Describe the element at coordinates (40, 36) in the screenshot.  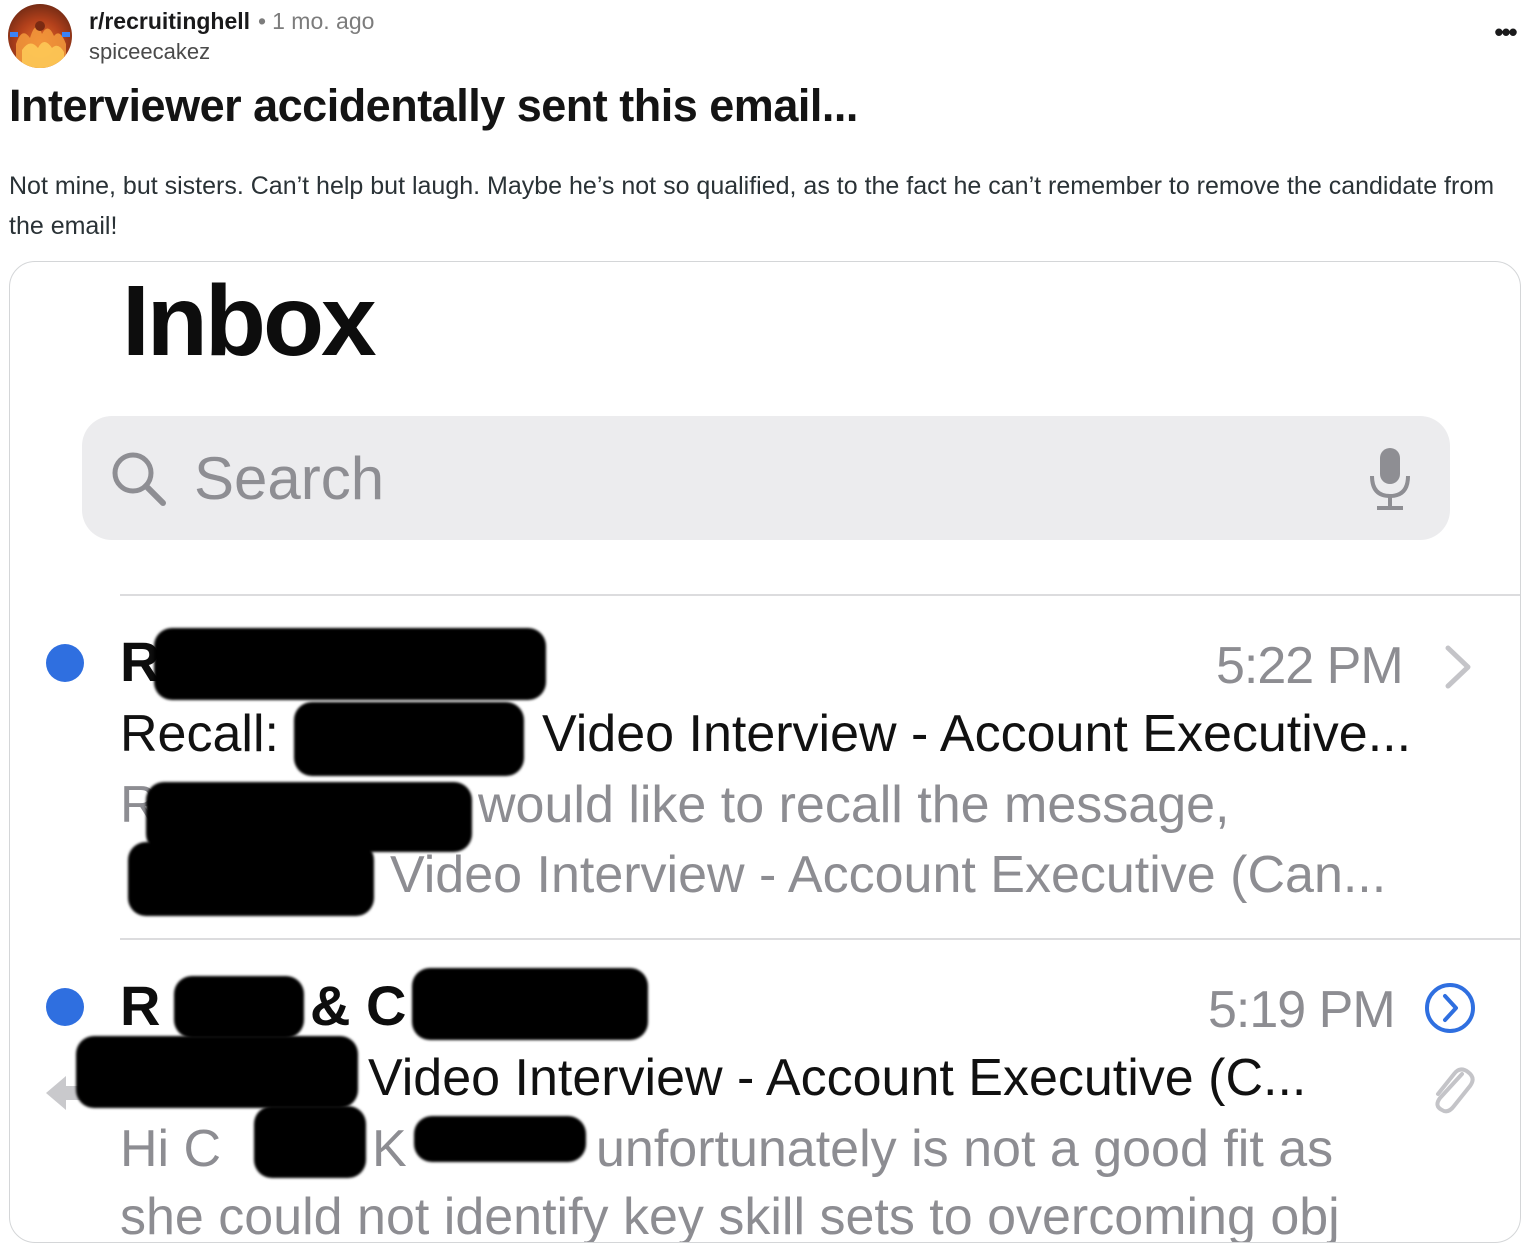
I see `subreddit-avatar` at that location.